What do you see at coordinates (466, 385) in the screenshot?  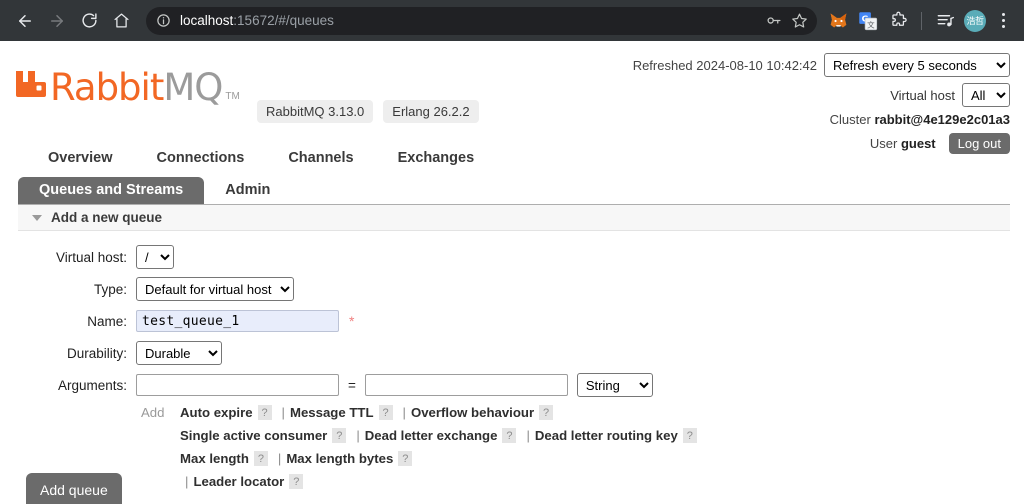 I see `argument-value-input` at bounding box center [466, 385].